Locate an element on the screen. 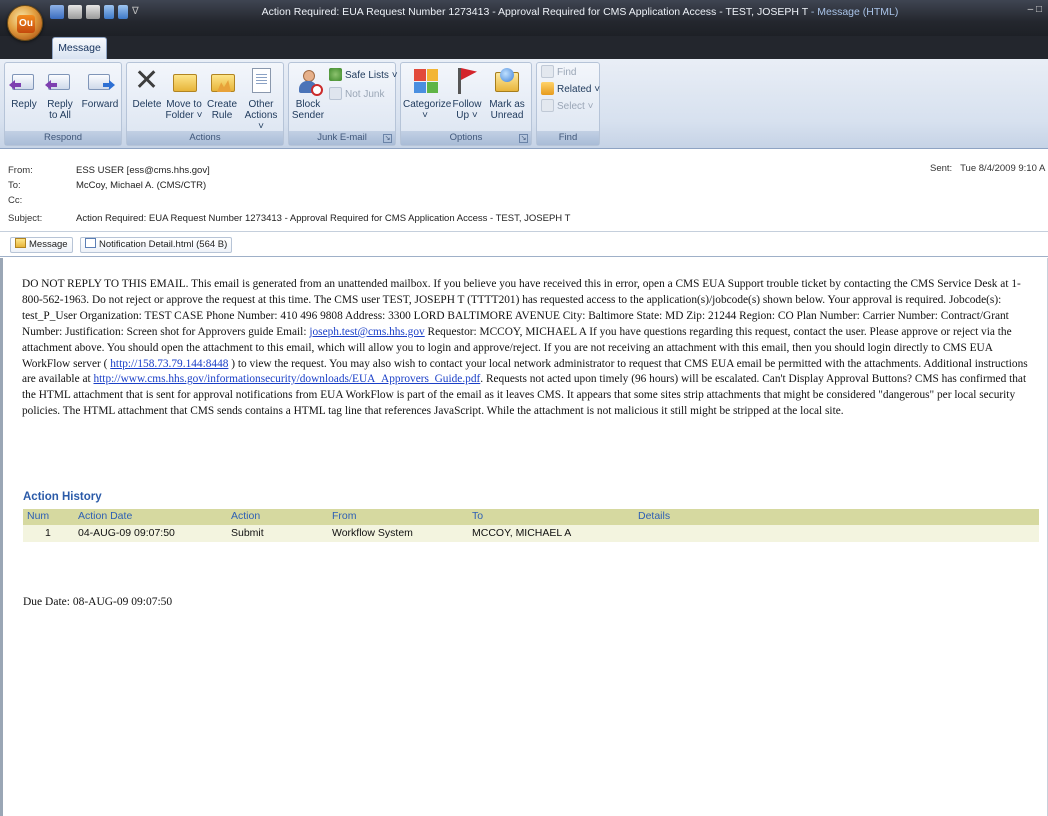 This screenshot has width=1048, height=816. related-icon is located at coordinates (547, 88).